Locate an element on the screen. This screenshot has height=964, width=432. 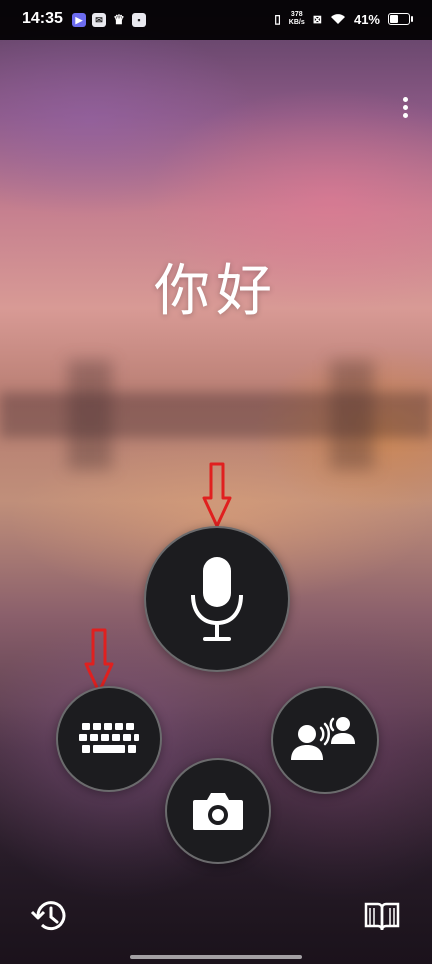
battery-icon is located at coordinates (400, 19).